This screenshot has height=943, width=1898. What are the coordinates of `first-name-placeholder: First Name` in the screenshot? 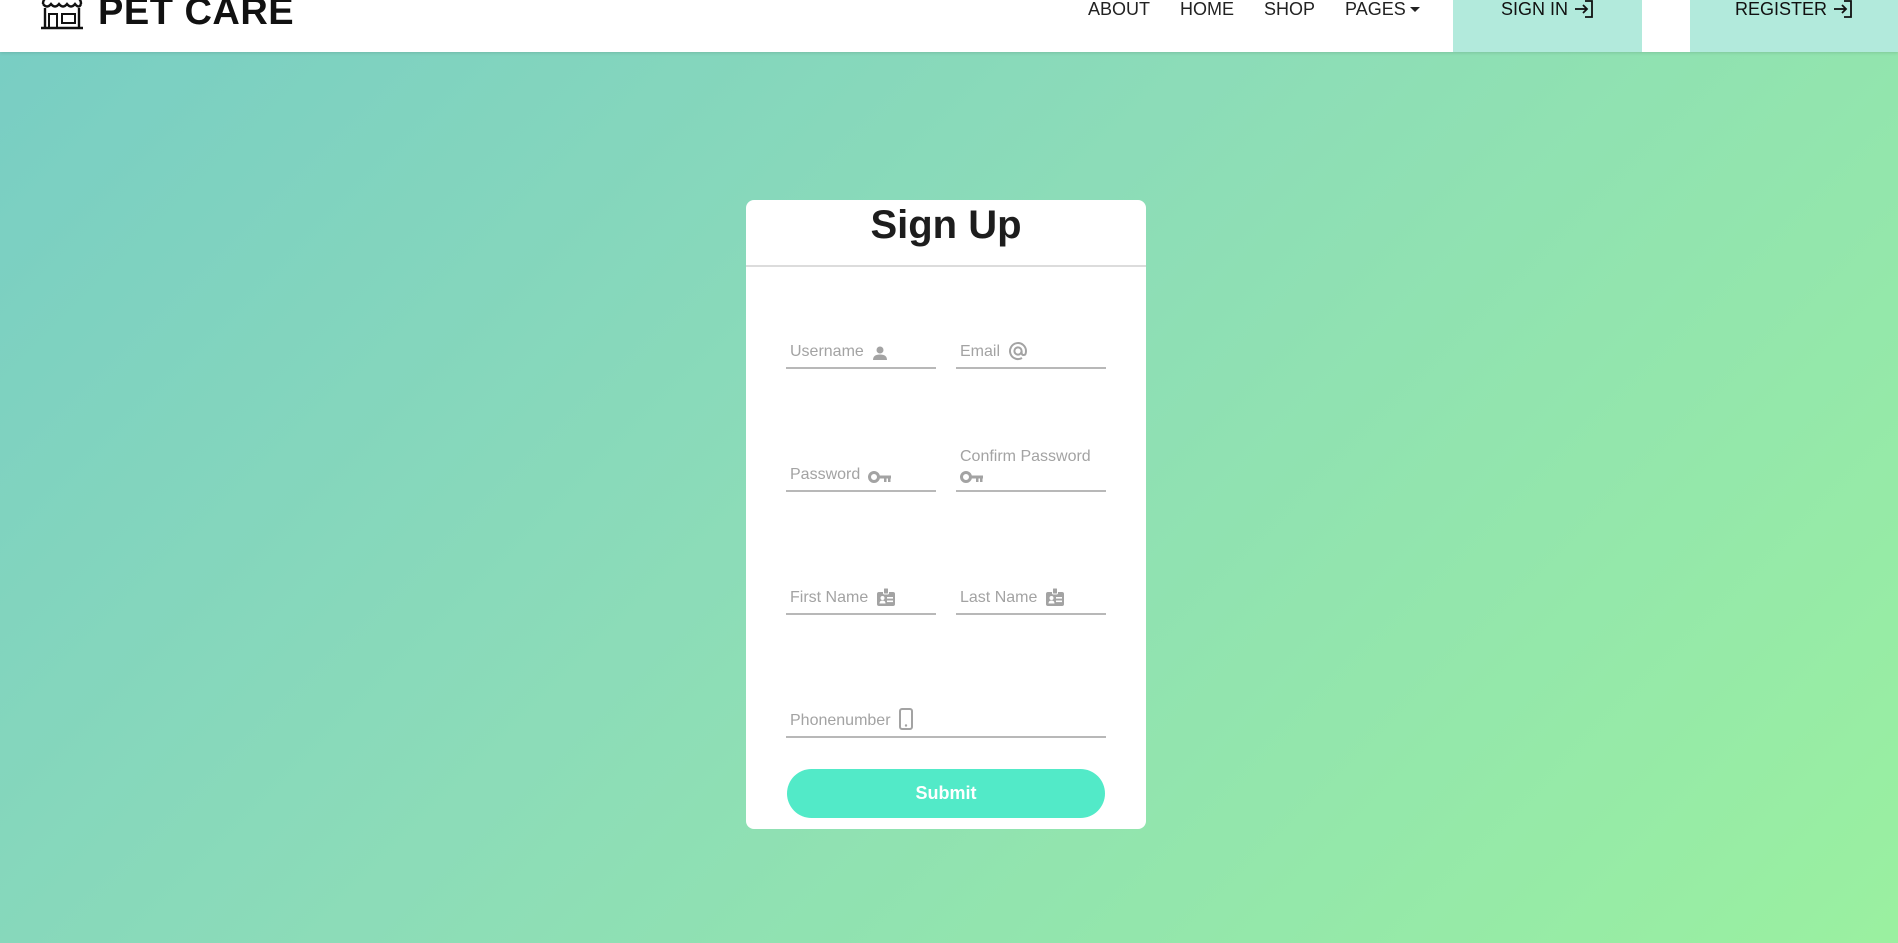 It's located at (829, 597).